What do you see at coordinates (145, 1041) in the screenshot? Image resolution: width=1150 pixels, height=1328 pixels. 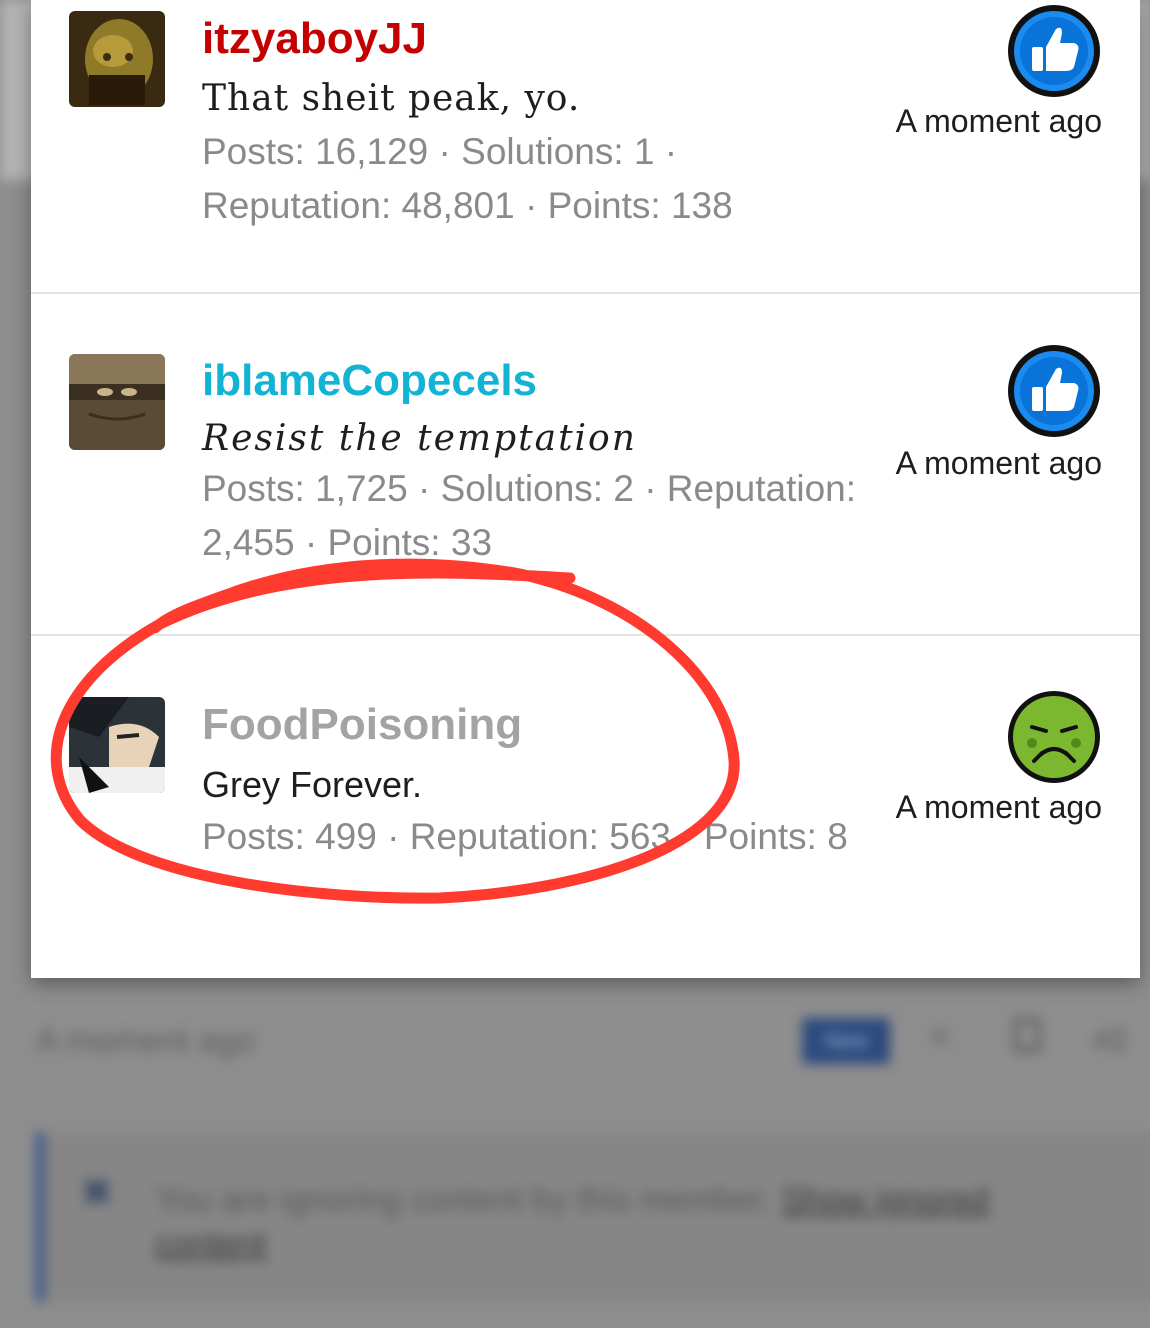 I see `post-timestamp: A moment ago` at bounding box center [145, 1041].